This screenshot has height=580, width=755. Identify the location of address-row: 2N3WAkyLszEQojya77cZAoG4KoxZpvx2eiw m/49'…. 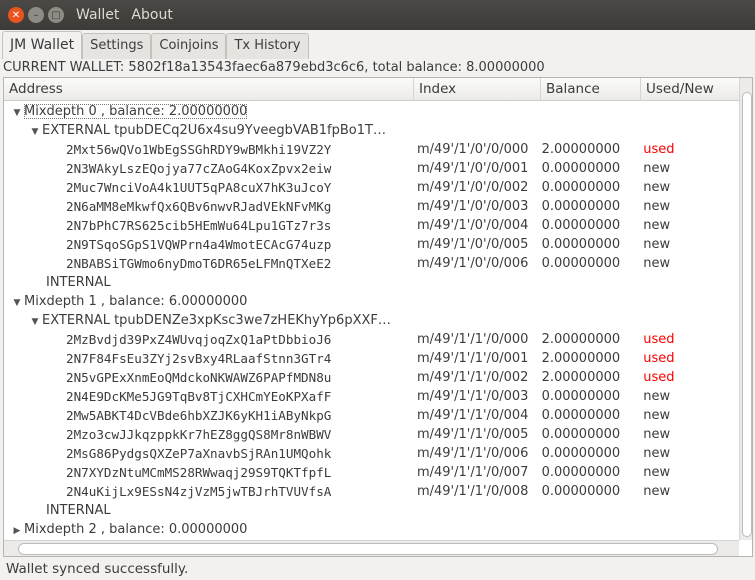
(371, 168).